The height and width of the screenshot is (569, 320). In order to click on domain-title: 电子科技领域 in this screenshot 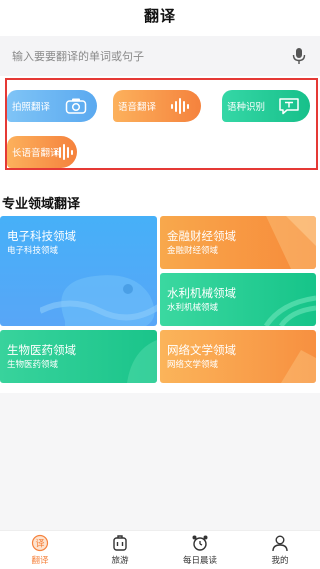, I will do `click(41, 236)`.